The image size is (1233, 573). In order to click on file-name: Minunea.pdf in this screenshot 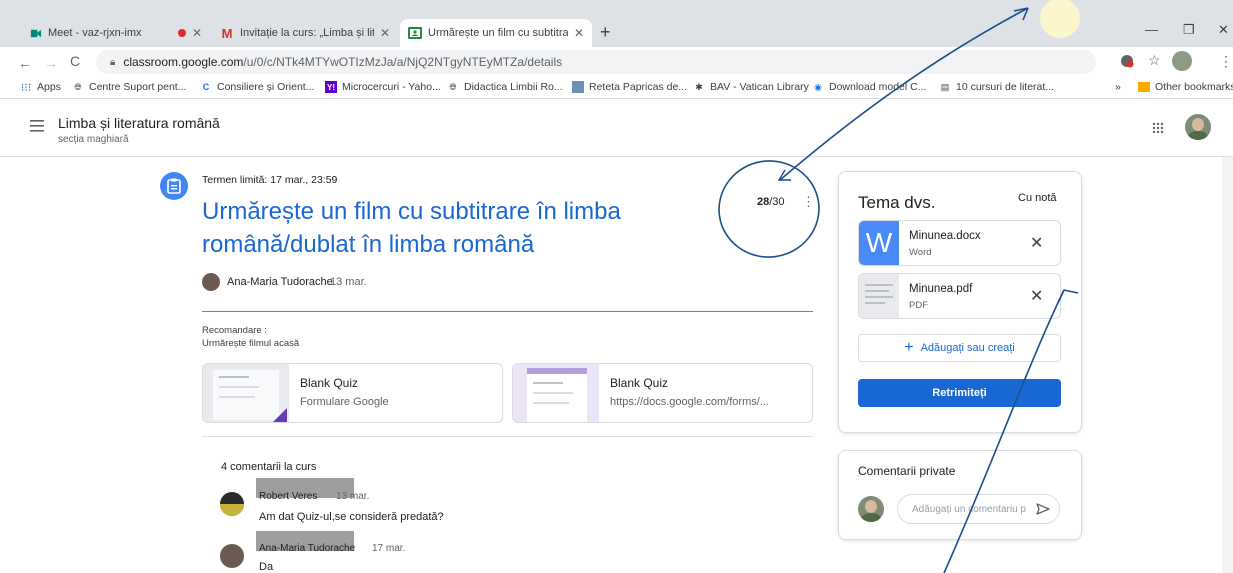, I will do `click(941, 289)`.